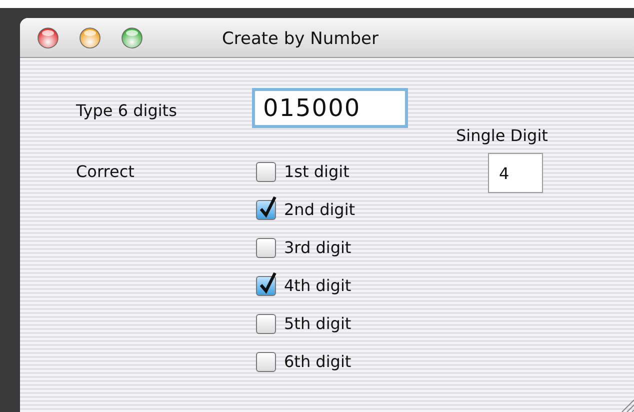  I want to click on single-digit-field: 4, so click(515, 173).